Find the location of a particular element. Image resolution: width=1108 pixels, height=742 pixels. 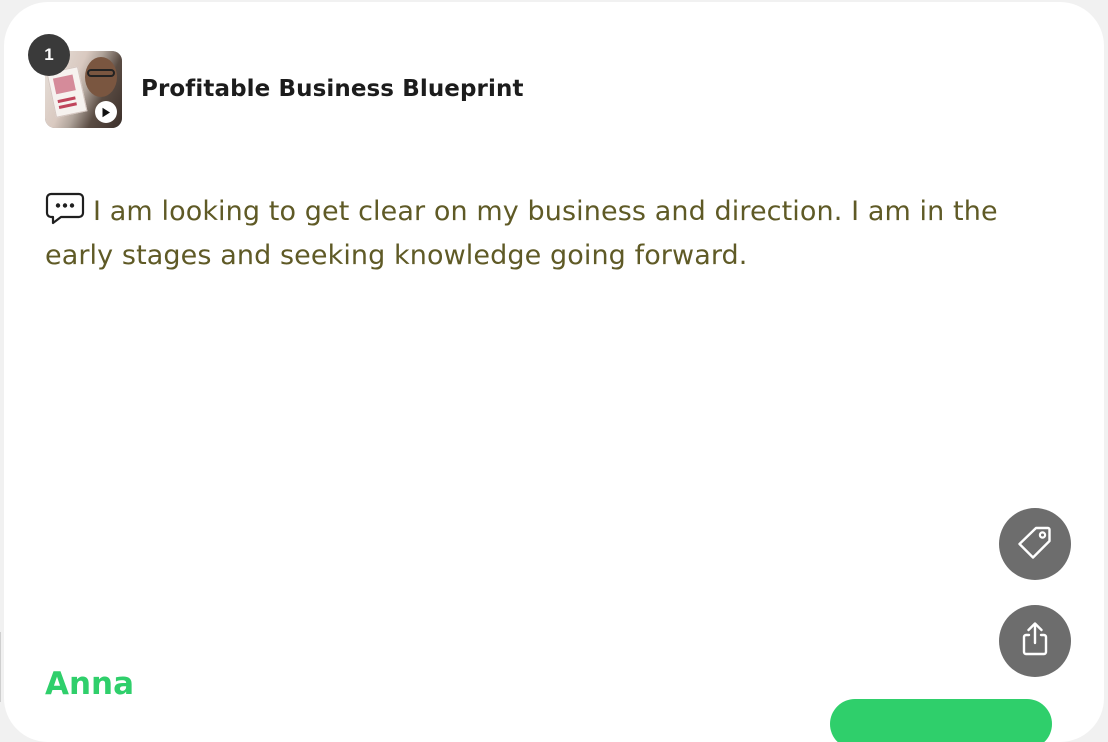

page-title: Profitable Business Blueprint is located at coordinates (332, 89).